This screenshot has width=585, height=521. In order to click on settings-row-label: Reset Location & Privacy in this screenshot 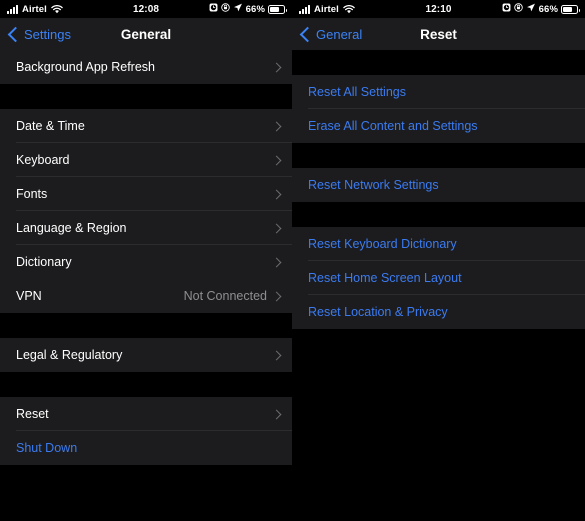, I will do `click(378, 312)`.